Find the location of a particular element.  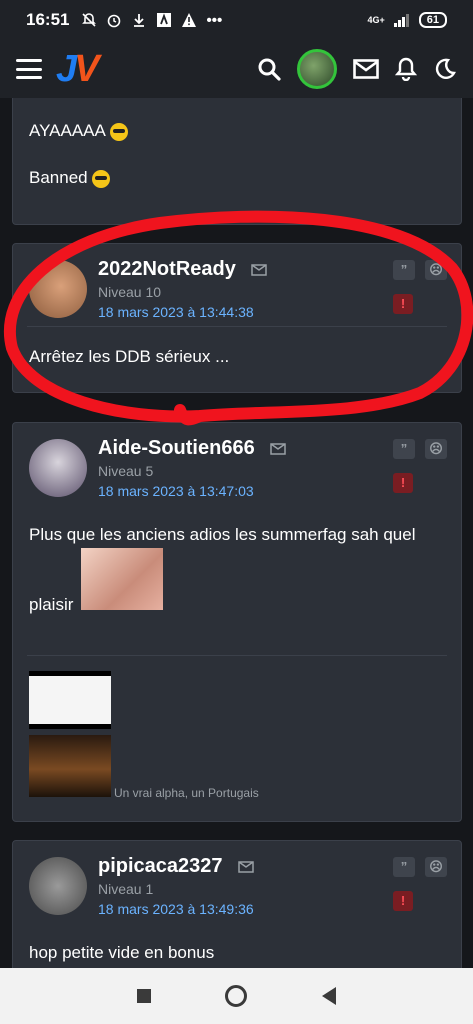

author-name: pipicaca2327 is located at coordinates (176, 866).